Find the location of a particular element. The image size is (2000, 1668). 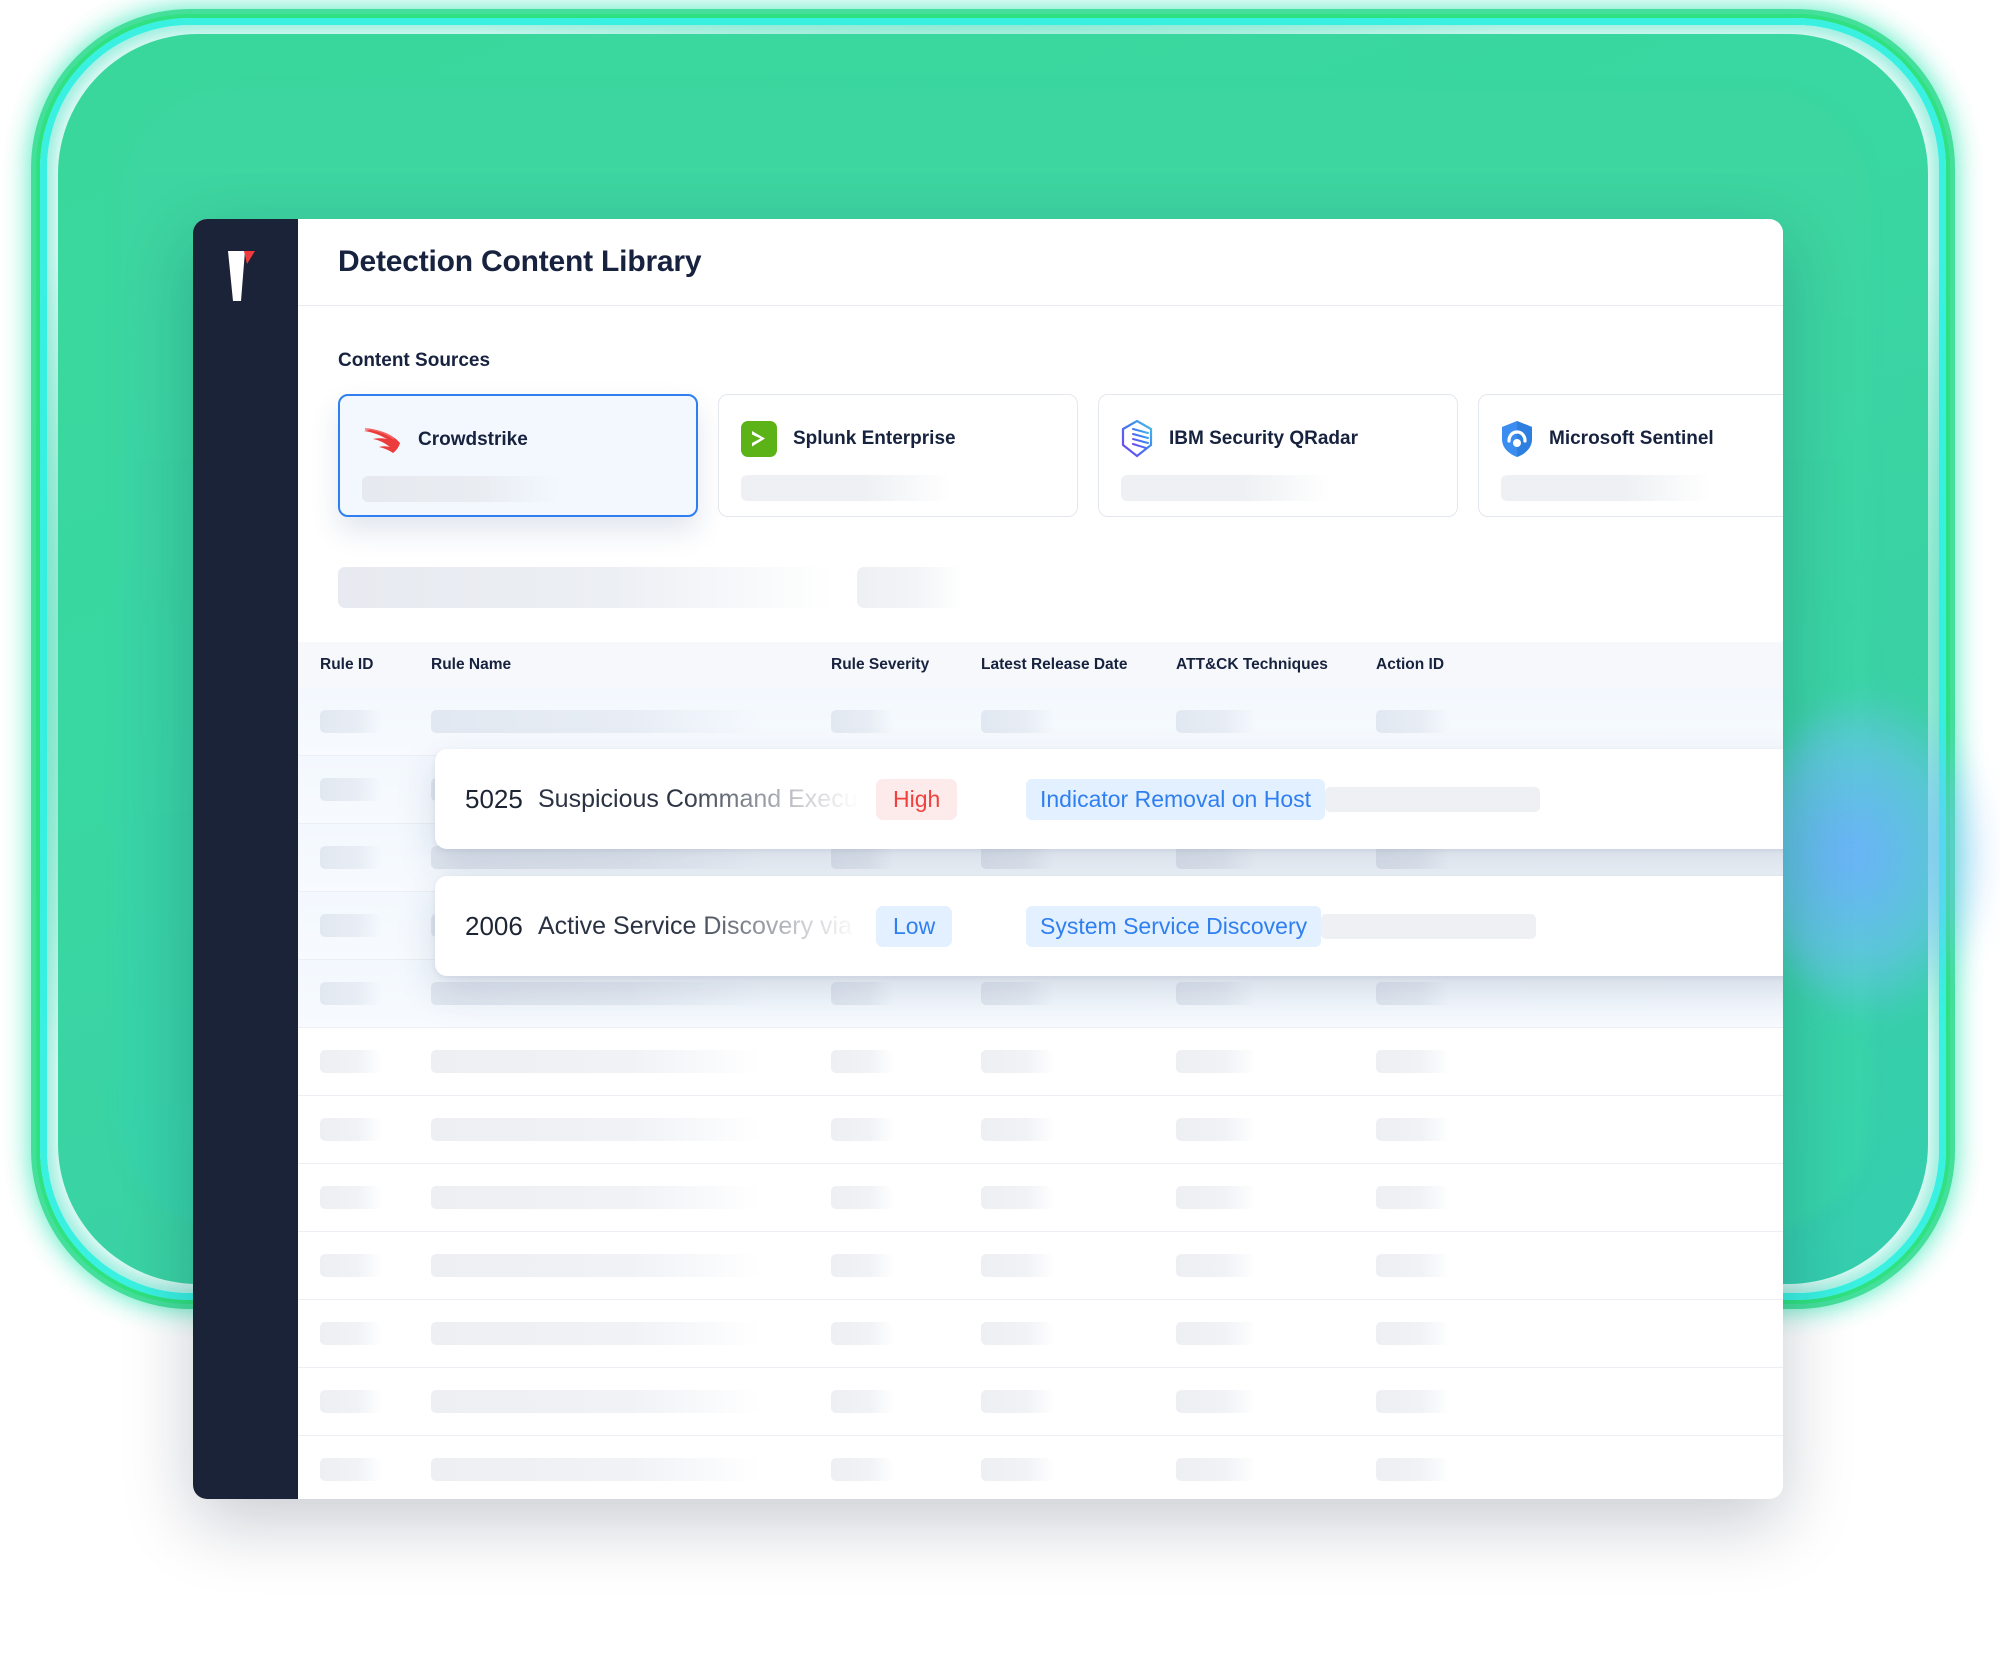

source-card-name: Crowdstrike is located at coordinates (473, 439).